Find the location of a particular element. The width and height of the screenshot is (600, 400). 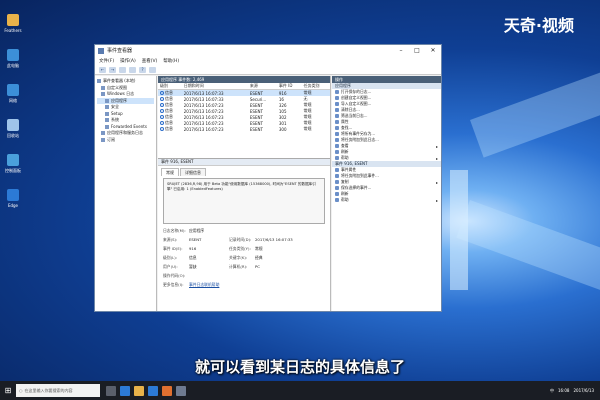

desktop-icon-label: Edge is located at coordinates (13, 205).